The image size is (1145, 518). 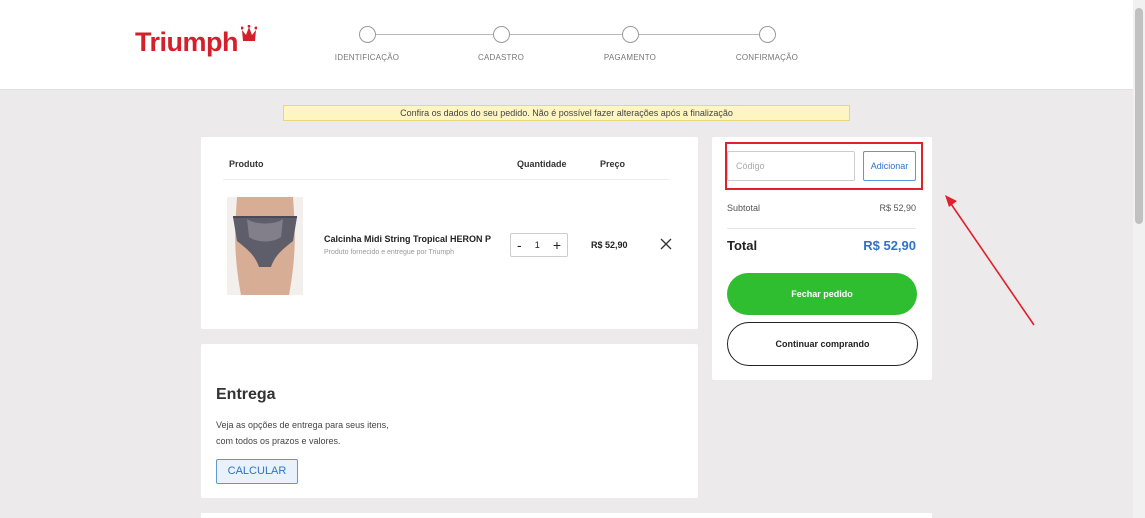 What do you see at coordinates (742, 245) in the screenshot?
I see `total-label: Total` at bounding box center [742, 245].